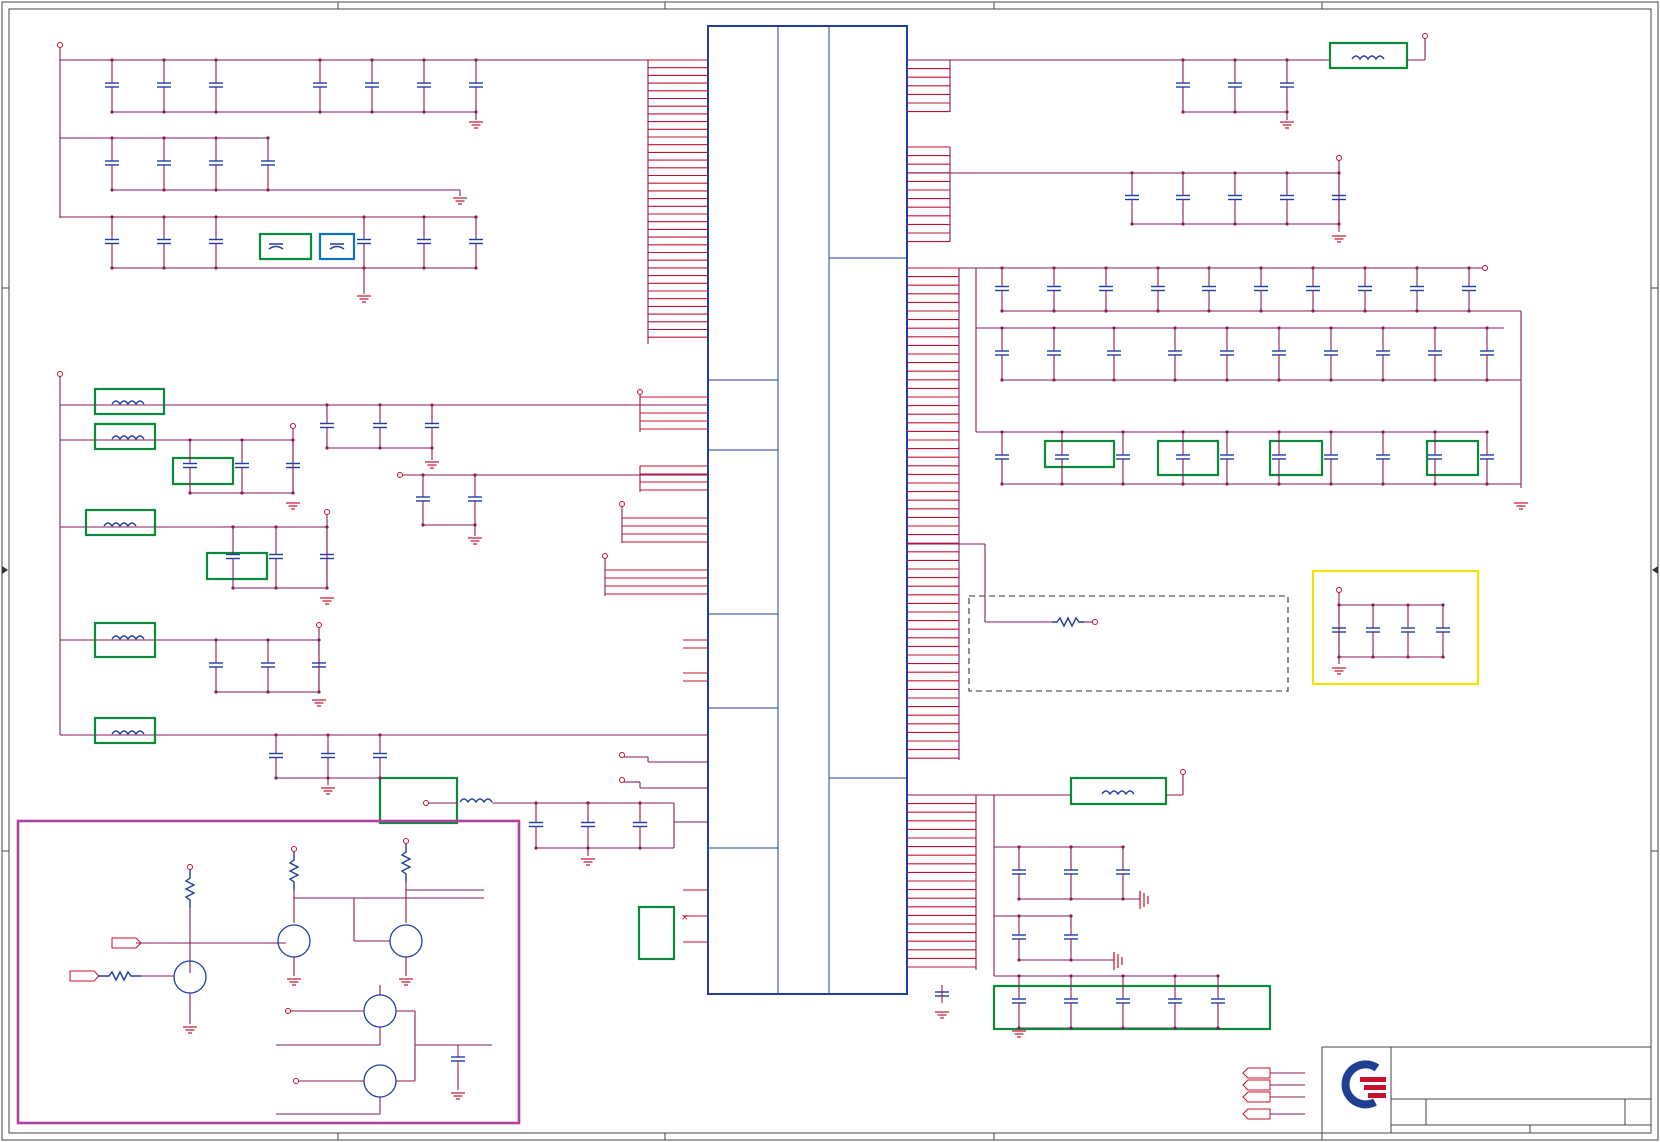  Describe the element at coordinates (1098, 617) in the screenshot. I see `dashed-optional-region` at that location.